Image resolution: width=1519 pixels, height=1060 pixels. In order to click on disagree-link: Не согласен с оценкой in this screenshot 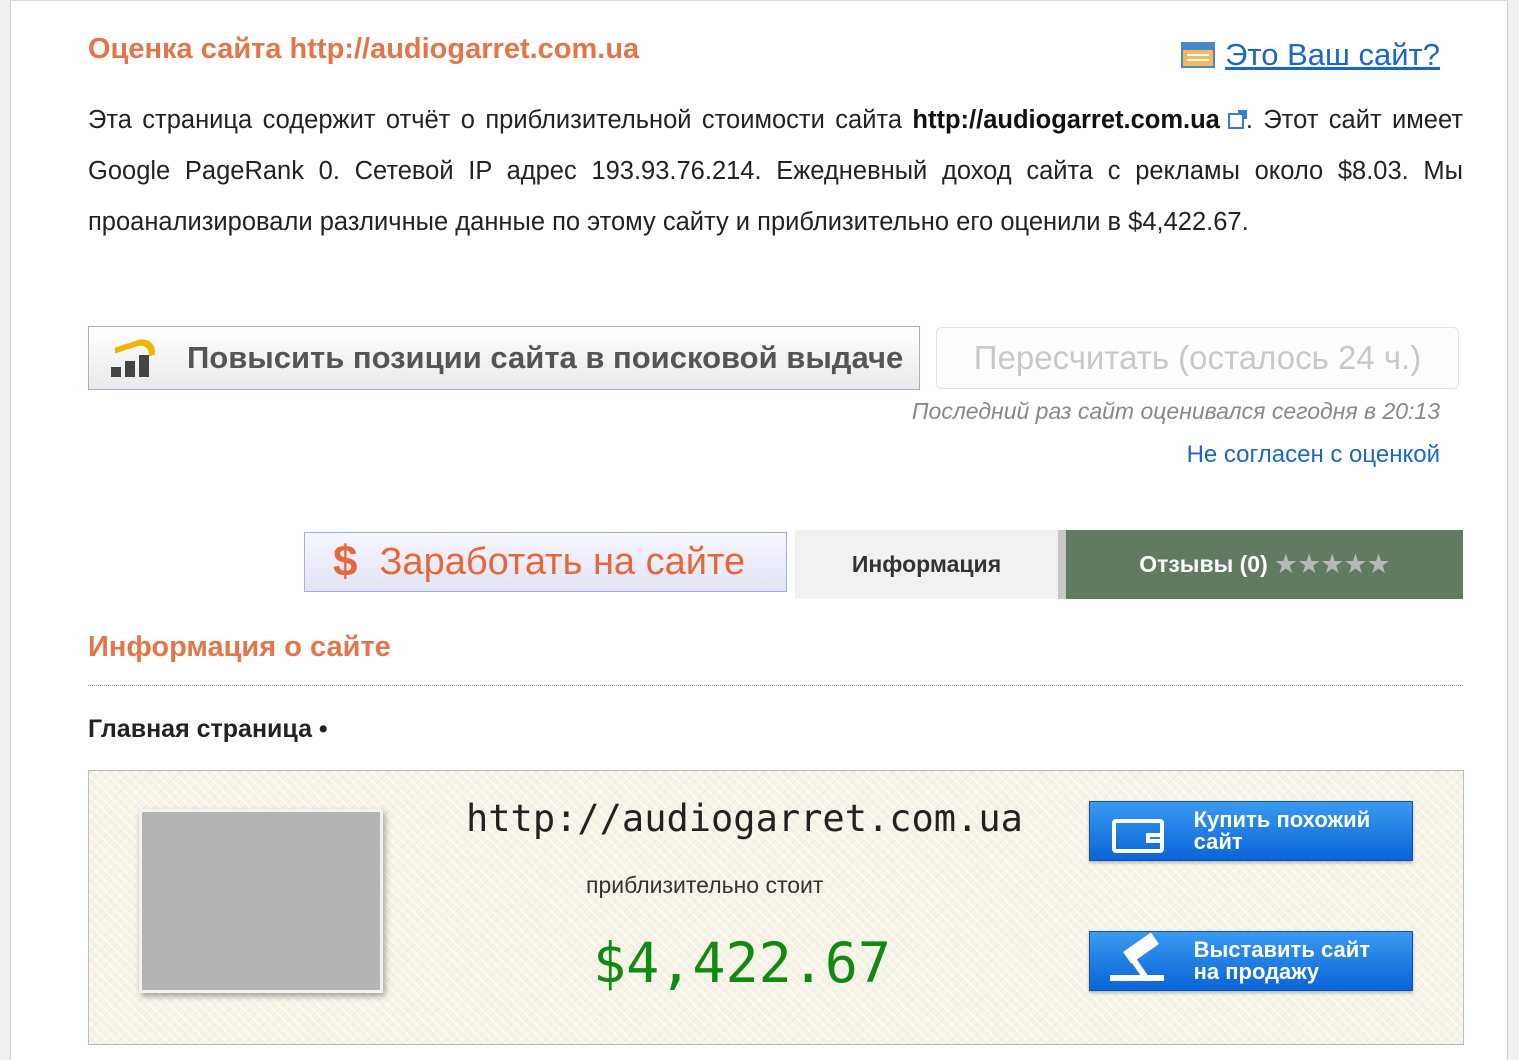, I will do `click(1313, 455)`.